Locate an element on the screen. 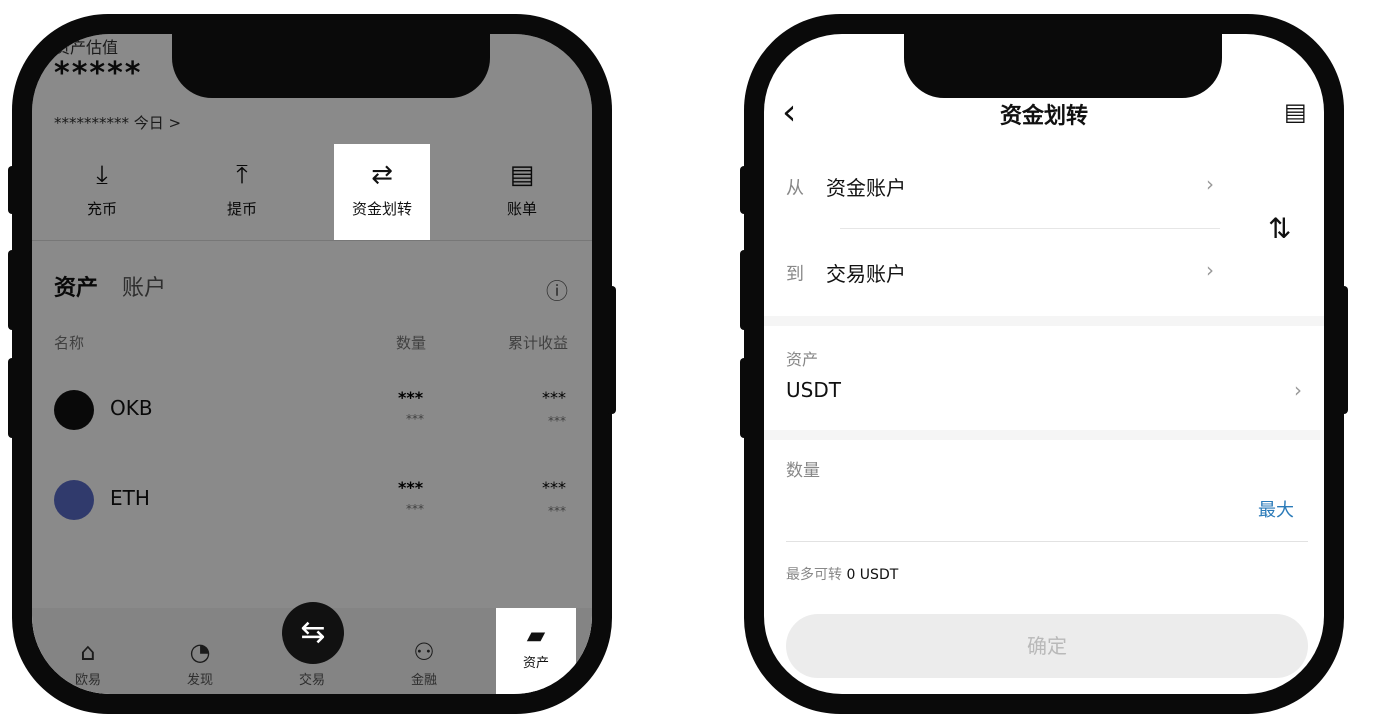  deposit-label: 充币 is located at coordinates (101, 209).